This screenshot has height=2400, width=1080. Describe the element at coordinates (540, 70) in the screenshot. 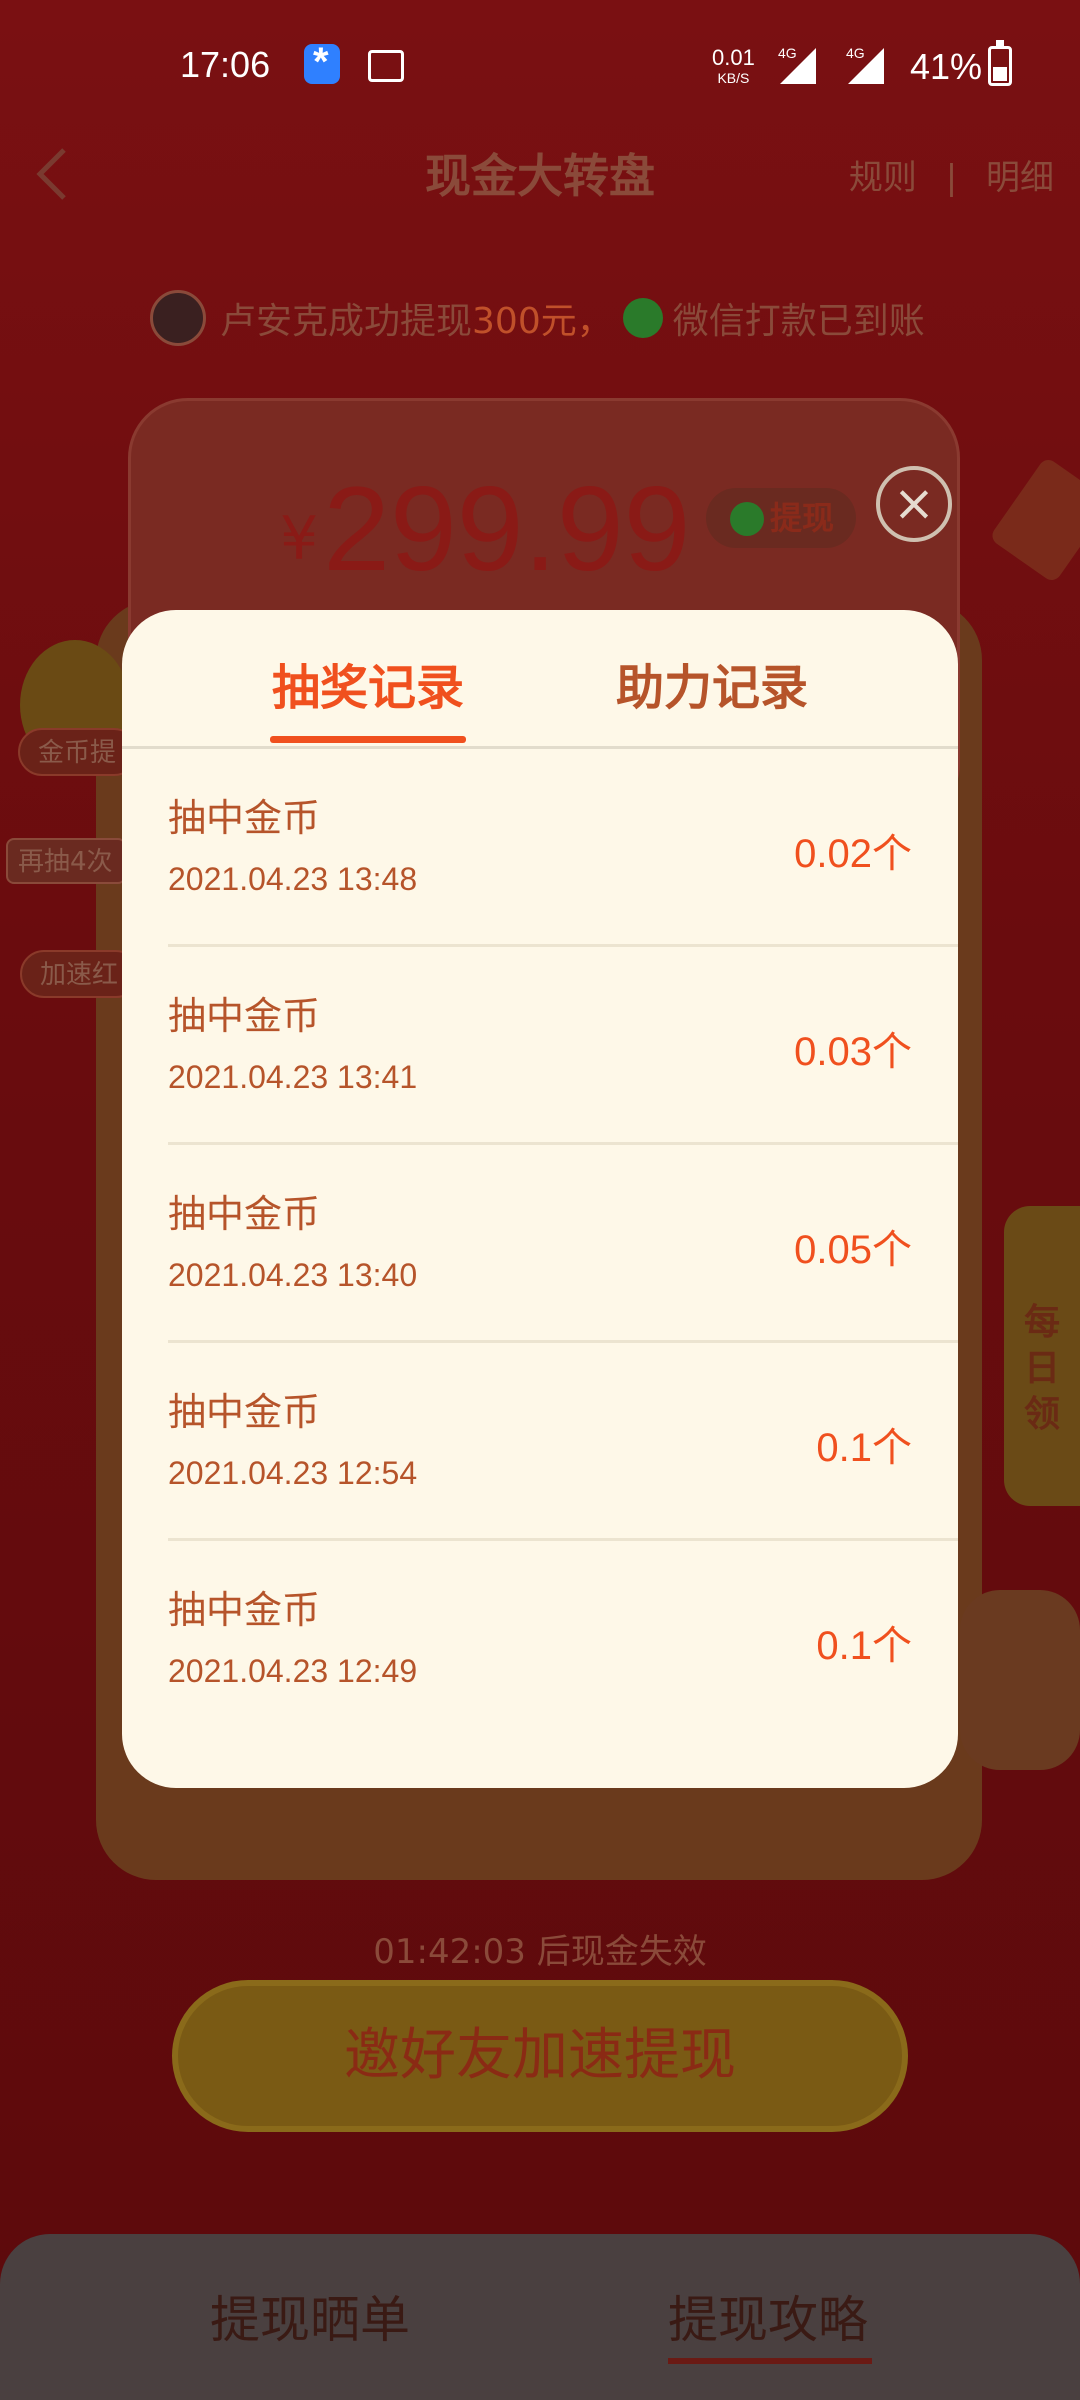

I see `status-bar: 17:06 0.01 KB/S 4G 4G 41%` at that location.